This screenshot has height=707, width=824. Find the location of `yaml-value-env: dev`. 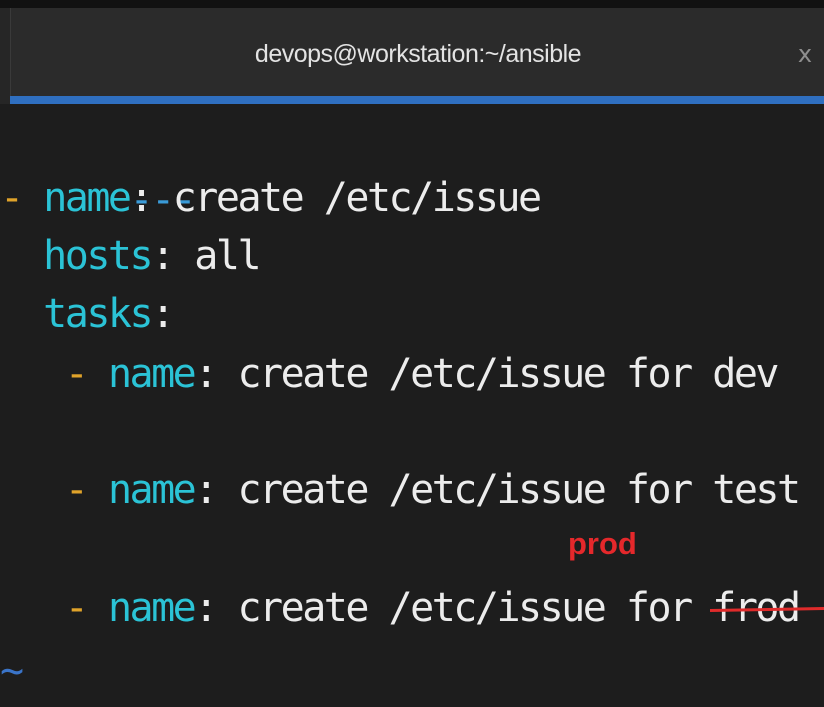

yaml-value-env: dev is located at coordinates (745, 374).